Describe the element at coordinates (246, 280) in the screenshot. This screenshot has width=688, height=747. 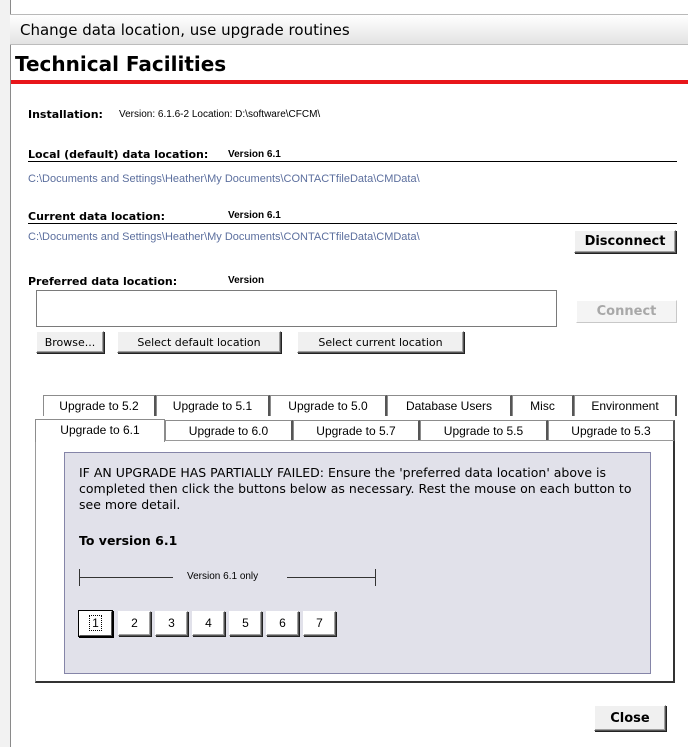
I see `preferred-location-version: Version` at that location.